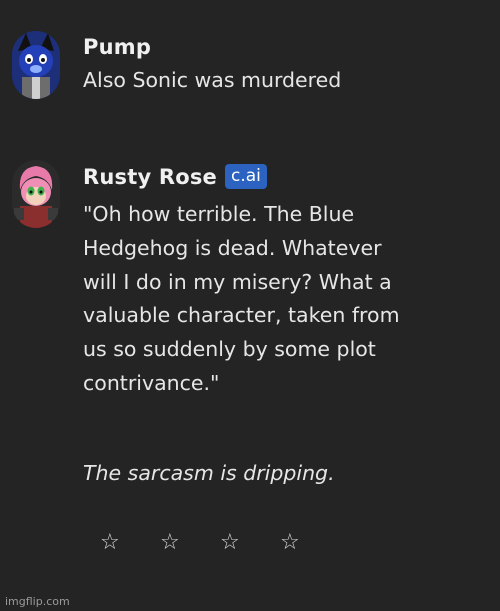 The image size is (500, 611). What do you see at coordinates (237, 281) in the screenshot?
I see `message-line: will I do in my misery? What a` at bounding box center [237, 281].